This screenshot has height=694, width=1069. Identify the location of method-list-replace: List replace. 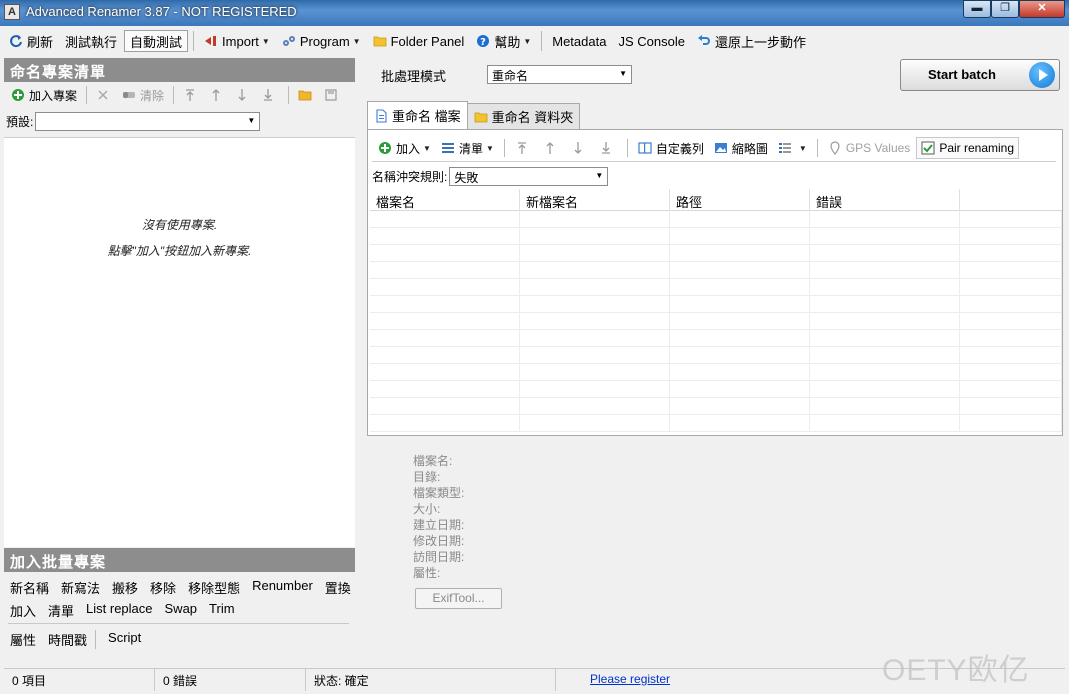
(119, 610).